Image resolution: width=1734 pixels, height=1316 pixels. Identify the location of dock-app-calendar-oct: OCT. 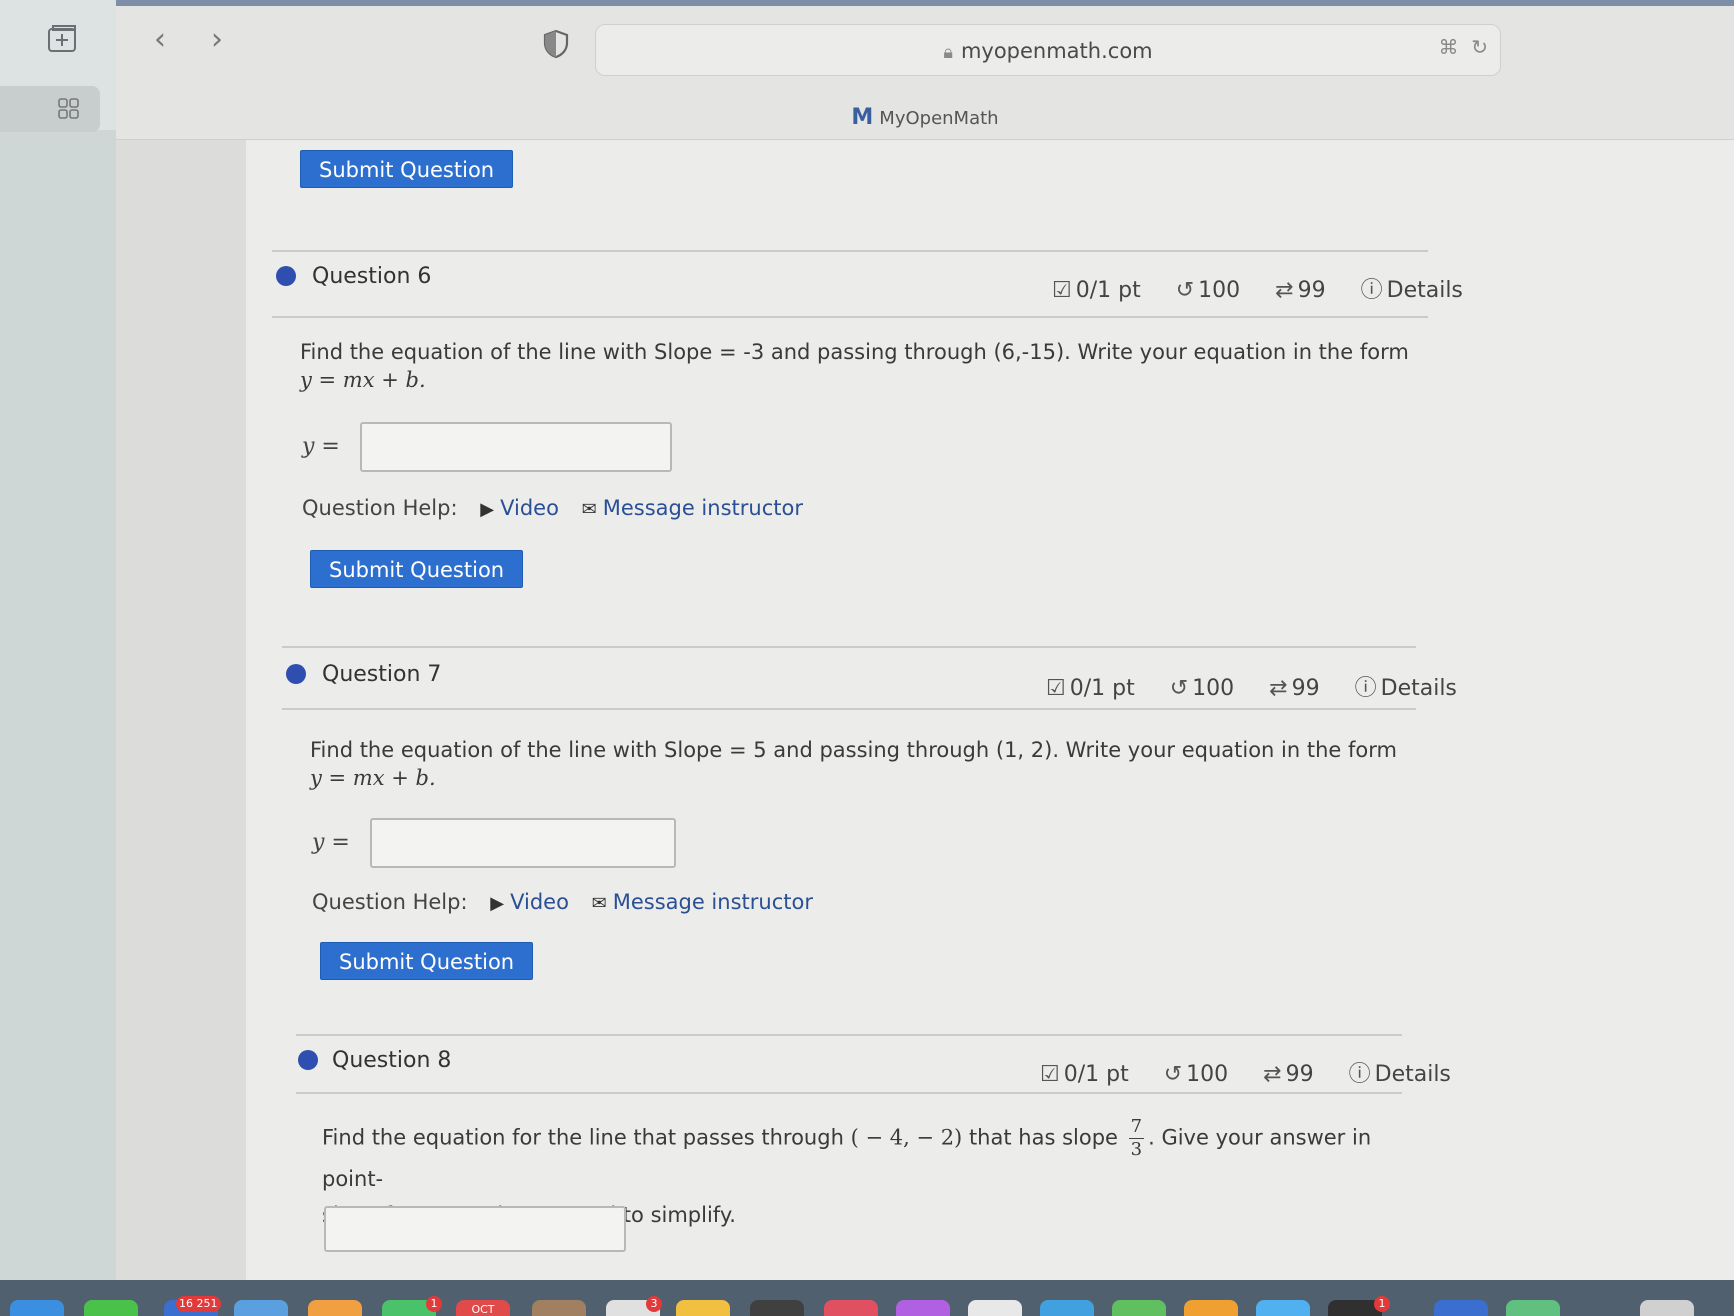
(483, 1308).